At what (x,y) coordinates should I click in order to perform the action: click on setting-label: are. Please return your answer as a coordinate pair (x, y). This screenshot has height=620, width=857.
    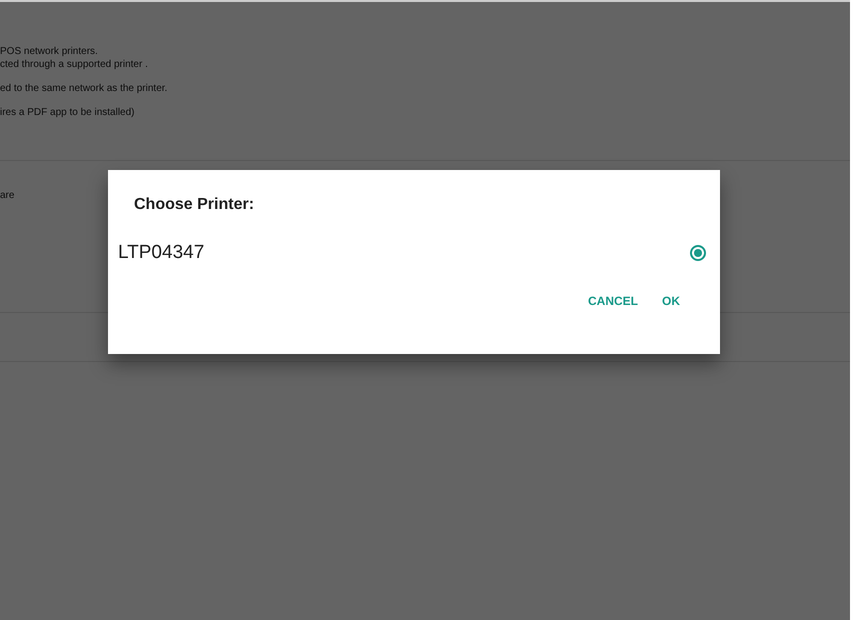
    Looking at the image, I should click on (7, 195).